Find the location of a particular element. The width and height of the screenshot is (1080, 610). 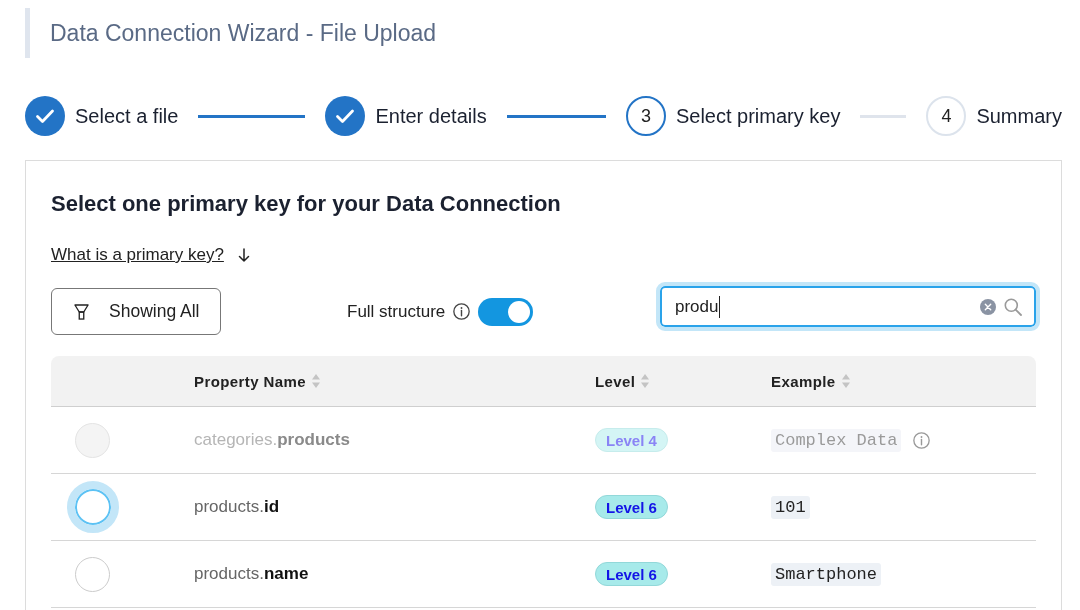

property-name: products.id is located at coordinates (237, 507).